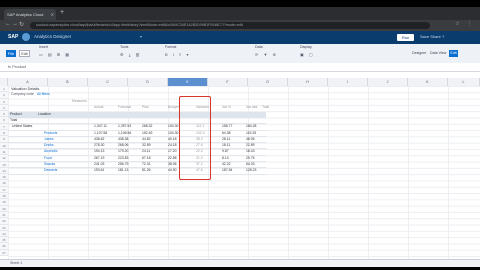 The height and width of the screenshot is (270, 480). Describe the element at coordinates (268, 82) in the screenshot. I see `column-header-g: G` at that location.